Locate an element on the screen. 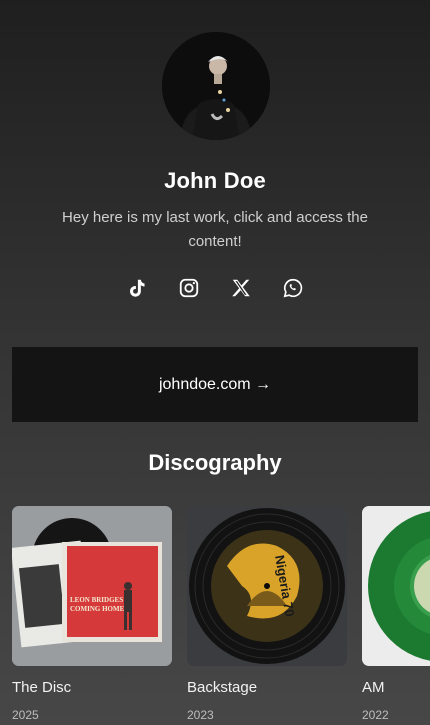 This screenshot has height=725, width=430. website-link-label: johndoe.com → is located at coordinates (215, 384).